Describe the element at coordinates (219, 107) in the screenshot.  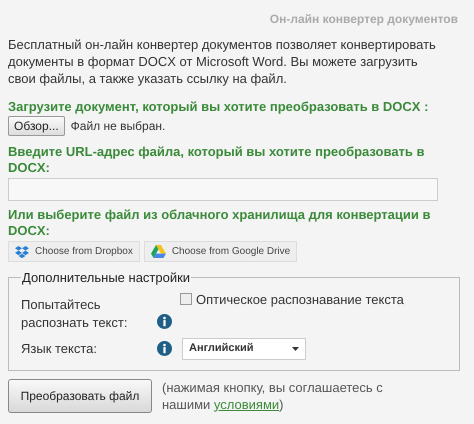
I see `upload-heading: Загрузите документ, который вы хотите преобразовать в DOCX :` at that location.